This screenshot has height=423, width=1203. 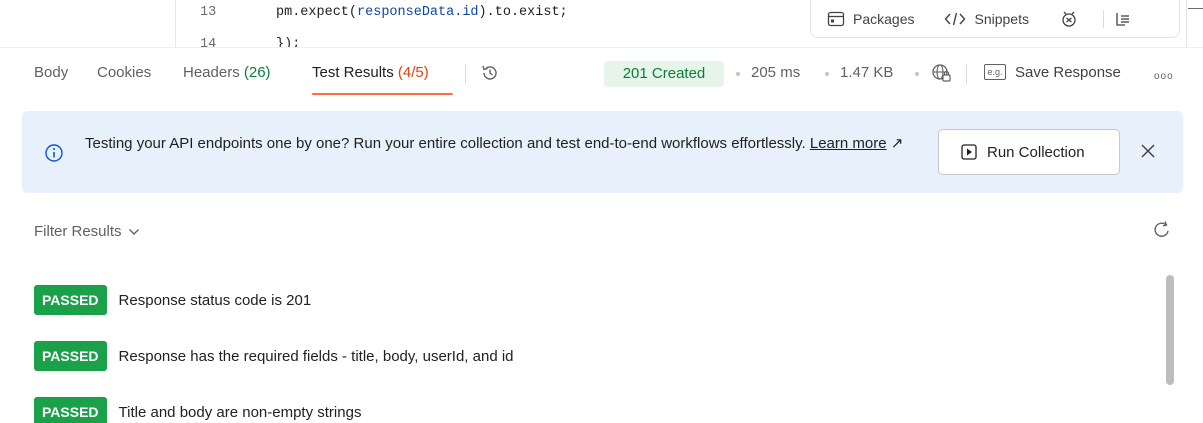 I want to click on close-icon, so click(x=1148, y=152).